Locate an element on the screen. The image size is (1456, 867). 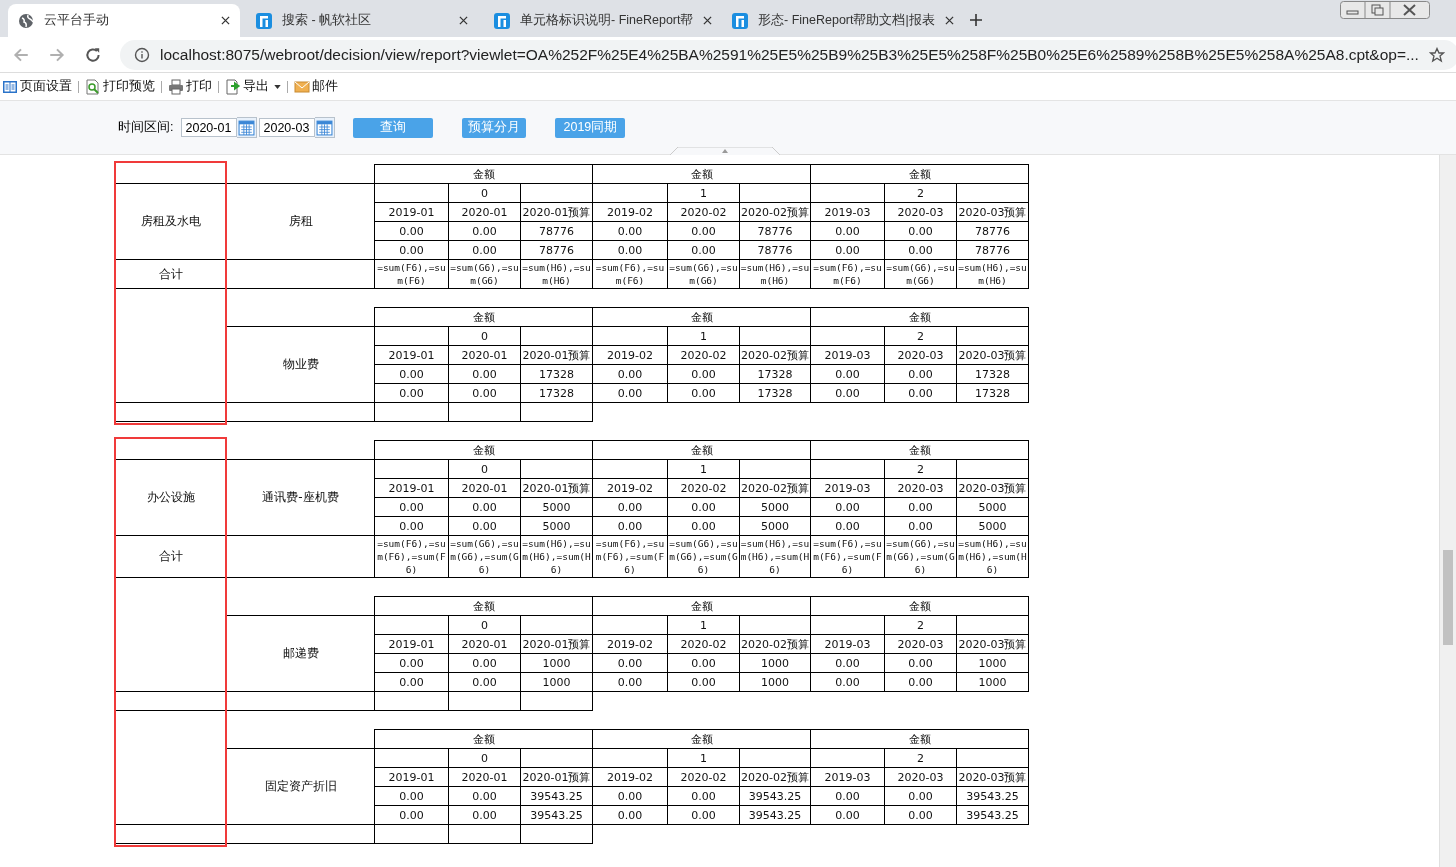
browser-tab: 形态- FineReport帮助文档|报表 is located at coordinates (838, 20).